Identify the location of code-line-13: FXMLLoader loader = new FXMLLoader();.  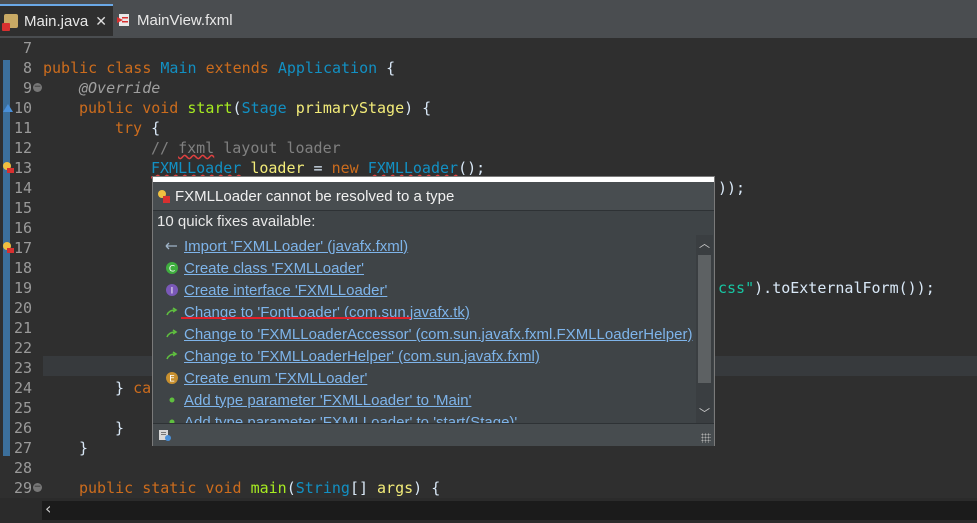
(318, 168).